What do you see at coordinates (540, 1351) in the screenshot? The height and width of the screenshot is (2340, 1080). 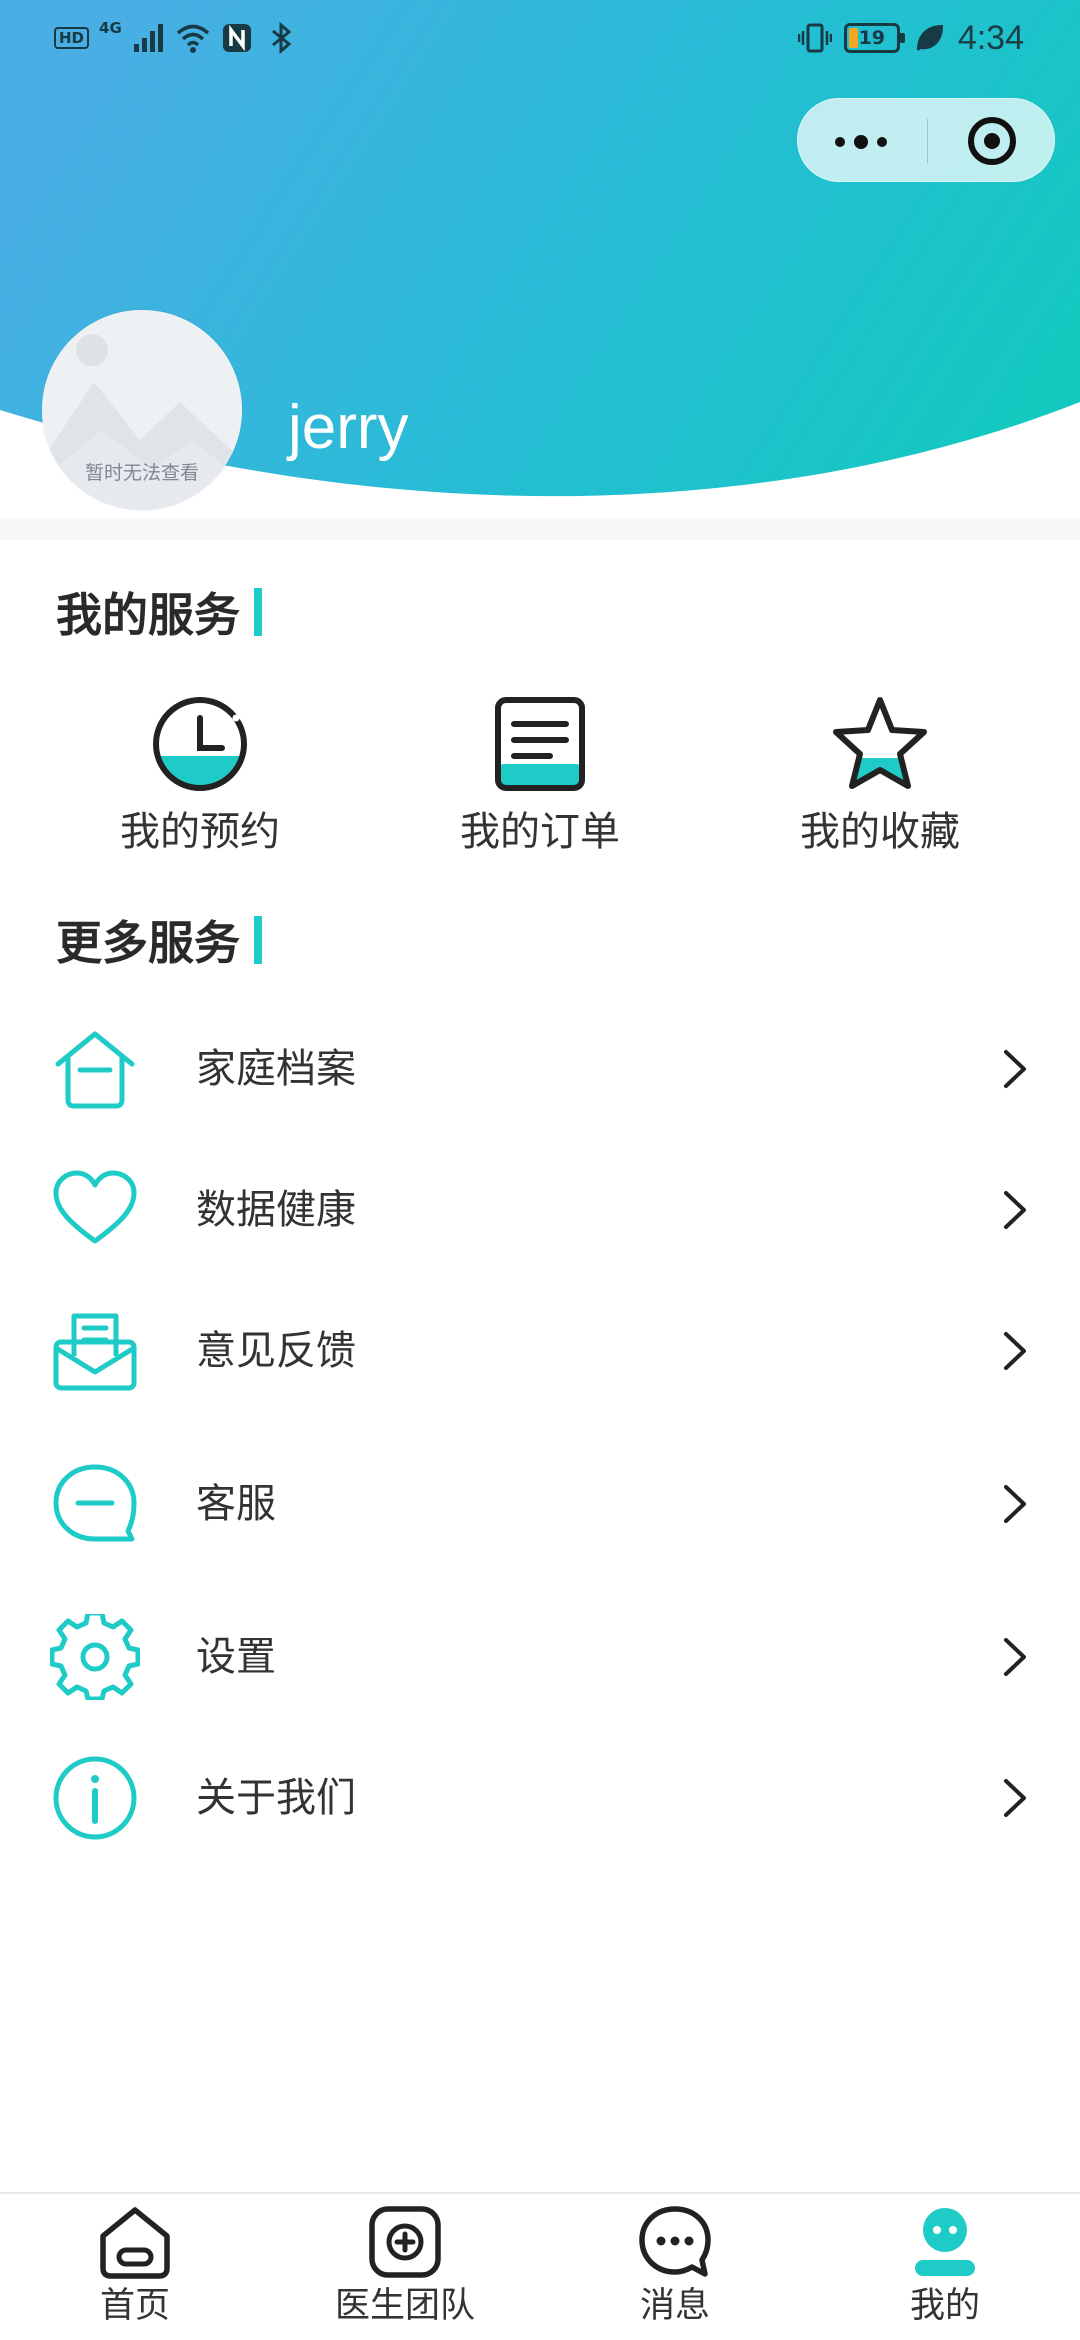 I see `menu-item-feedback: 意见反馈` at bounding box center [540, 1351].